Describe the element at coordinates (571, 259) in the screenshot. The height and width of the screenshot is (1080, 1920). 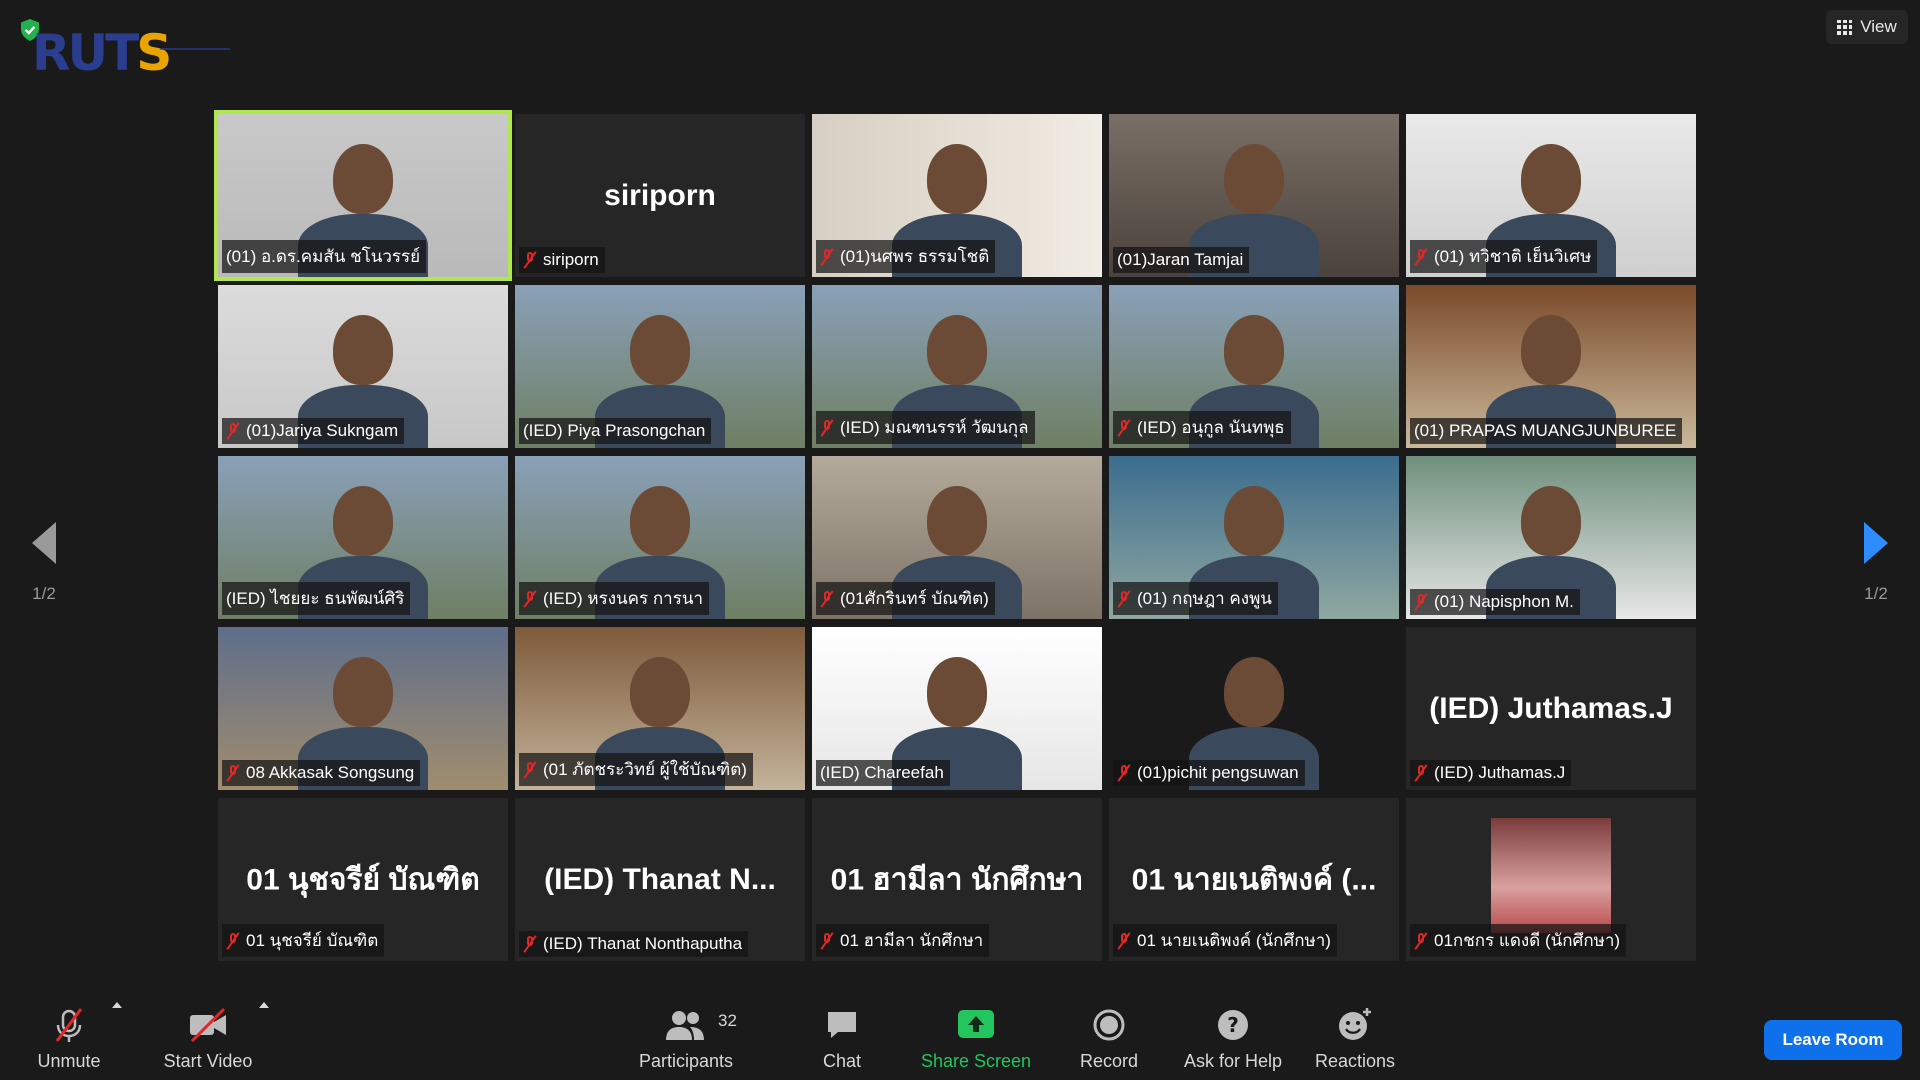
I see `participant-name: siriporn` at that location.